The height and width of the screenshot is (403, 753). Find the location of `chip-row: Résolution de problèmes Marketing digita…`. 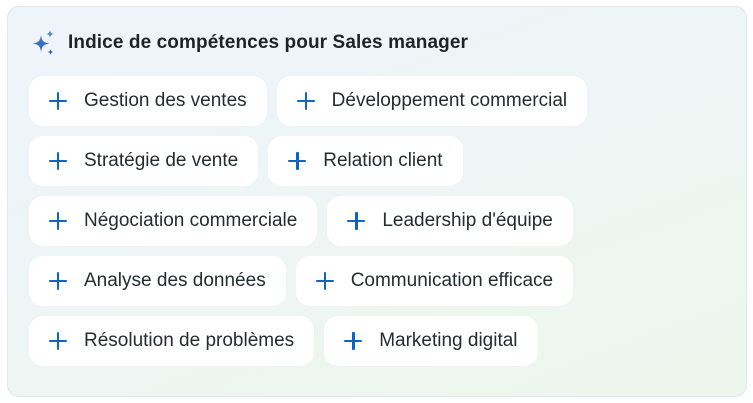

chip-row: Résolution de problèmes Marketing digita… is located at coordinates (379, 341).